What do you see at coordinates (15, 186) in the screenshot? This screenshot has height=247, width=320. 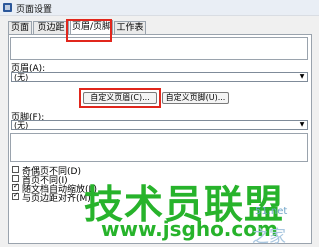 I see `checkbox-scale-with-doc` at bounding box center [15, 186].